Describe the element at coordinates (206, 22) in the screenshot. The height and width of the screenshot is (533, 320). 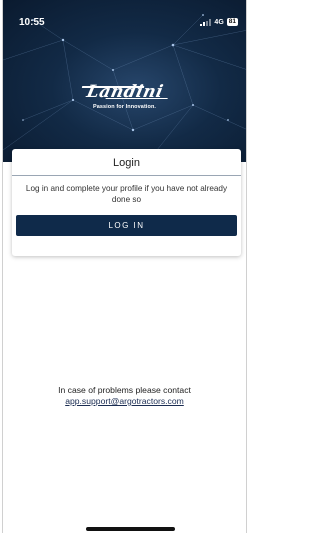
I see `signal-icon` at that location.